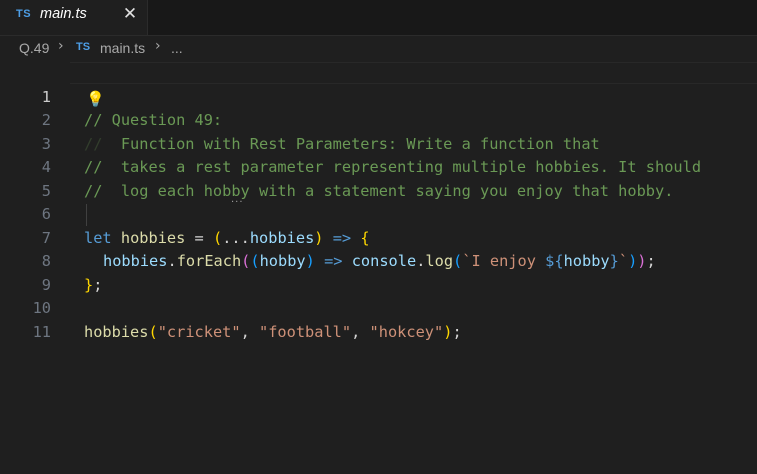 The width and height of the screenshot is (757, 474). Describe the element at coordinates (34, 48) in the screenshot. I see `breadcrumb-folder: Q.49` at that location.